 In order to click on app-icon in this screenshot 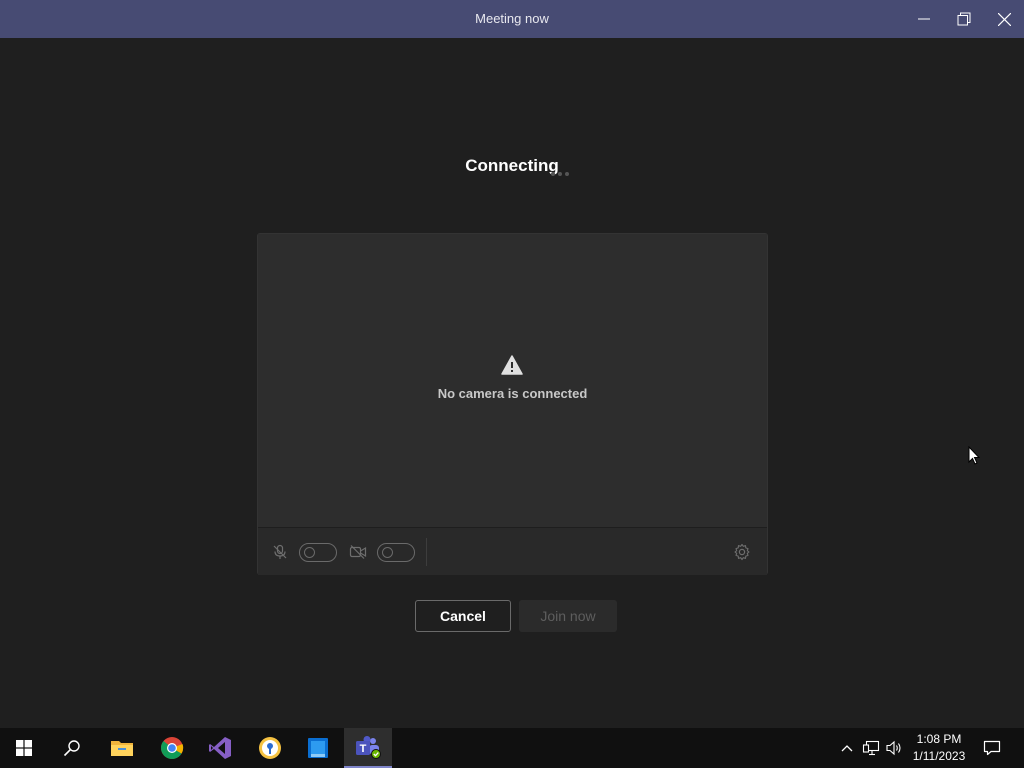, I will do `click(318, 748)`.